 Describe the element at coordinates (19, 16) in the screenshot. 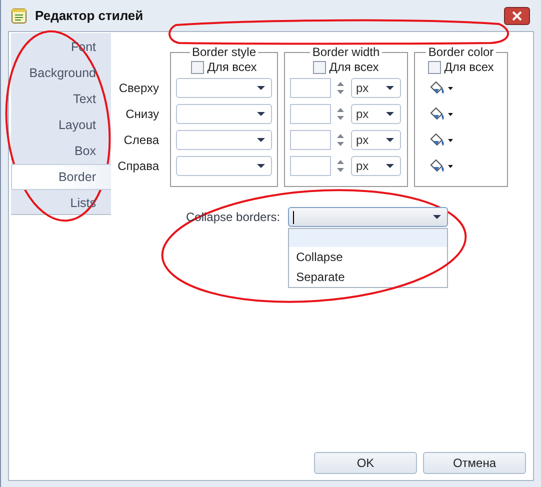

I see `notepad-icon` at that location.